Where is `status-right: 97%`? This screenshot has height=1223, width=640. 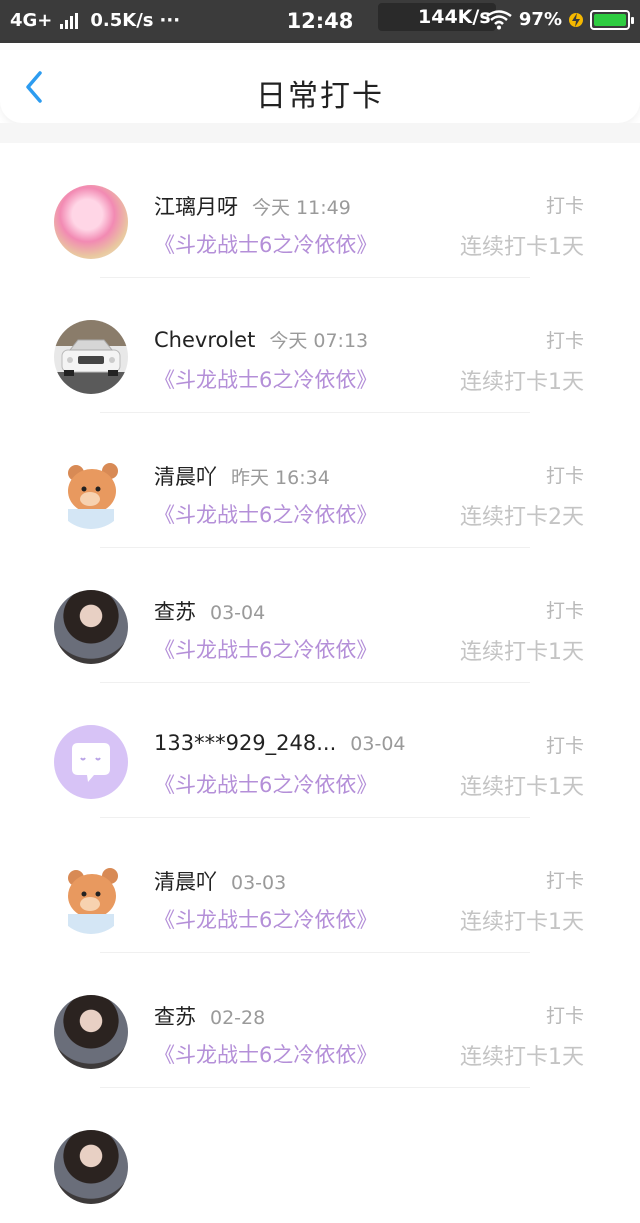
status-right: 97% is located at coordinates (560, 19).